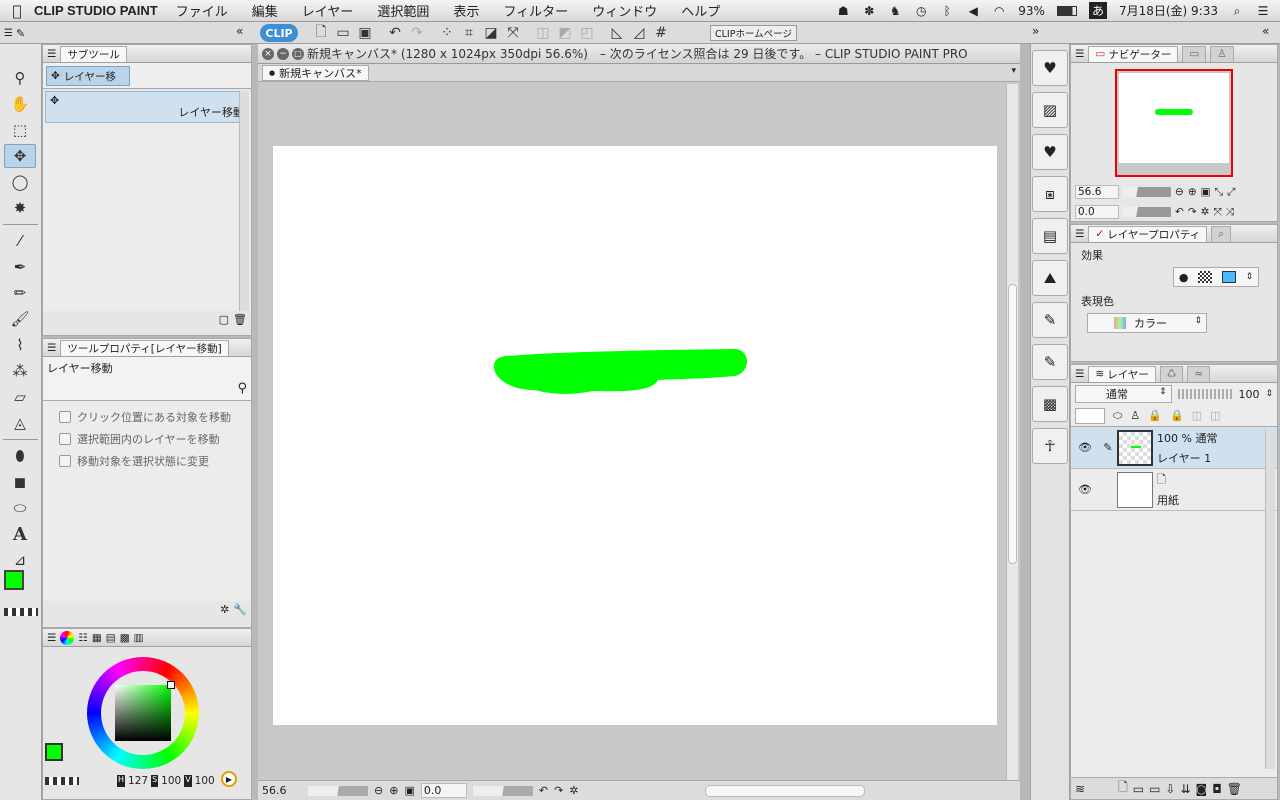 This screenshot has height=800, width=1280. Describe the element at coordinates (298, 53) in the screenshot. I see `maximize-window-icon: □` at that location.